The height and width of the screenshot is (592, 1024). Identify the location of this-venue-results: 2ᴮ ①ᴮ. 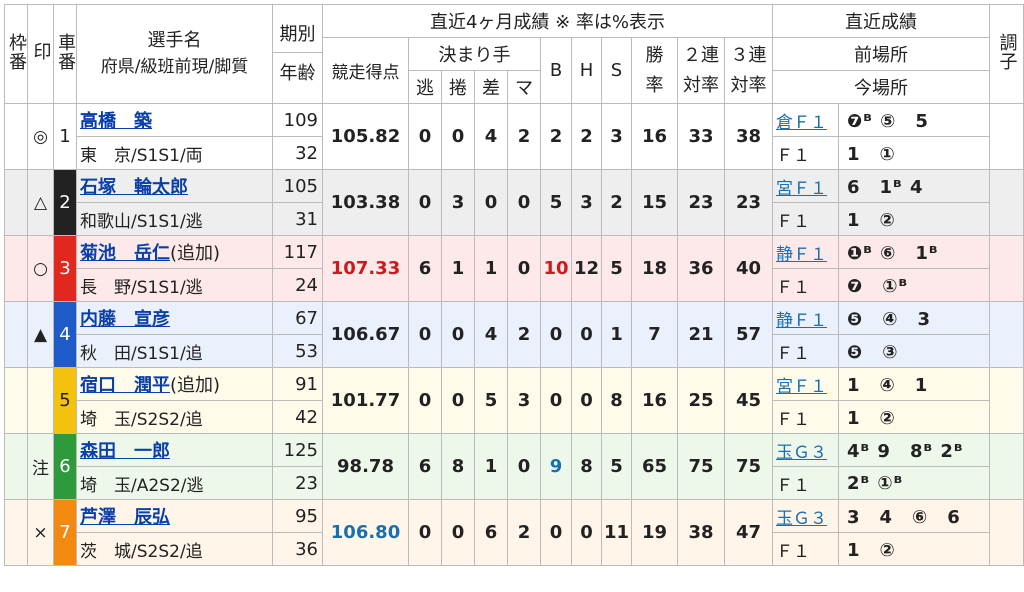
(914, 483).